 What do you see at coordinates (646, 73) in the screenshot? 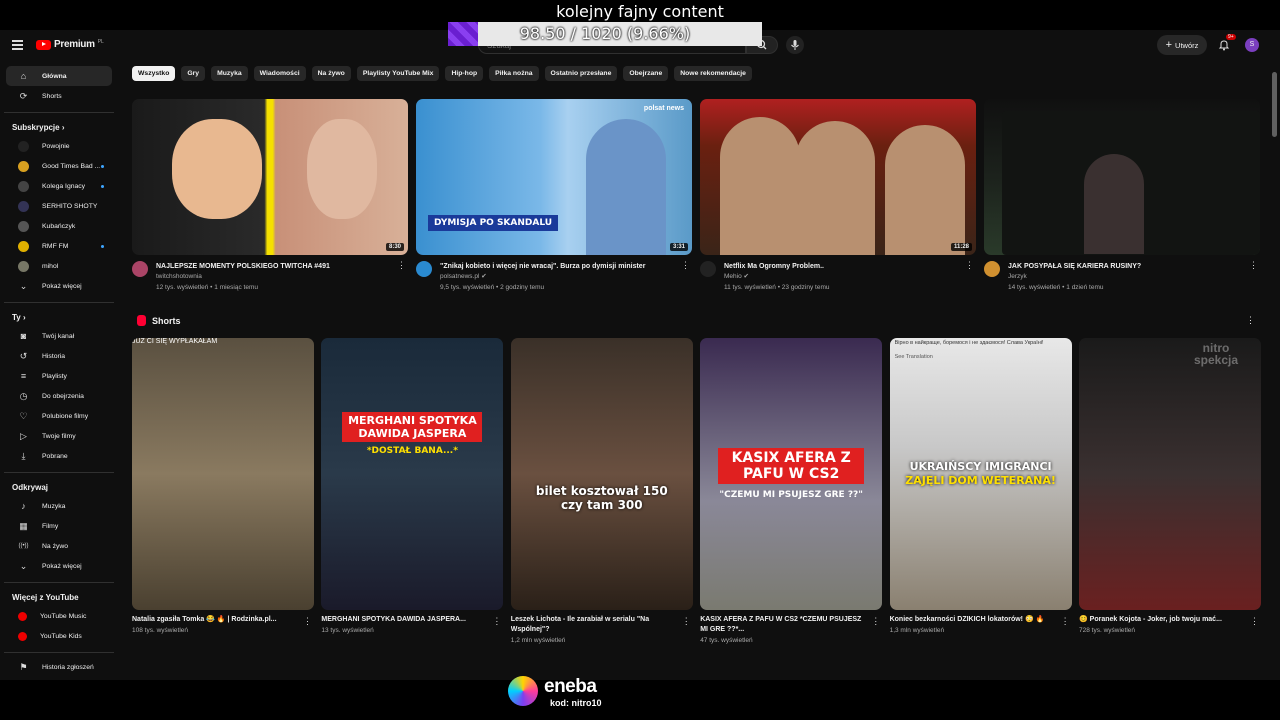
I see `chip-filter: Obejrzane` at bounding box center [646, 73].